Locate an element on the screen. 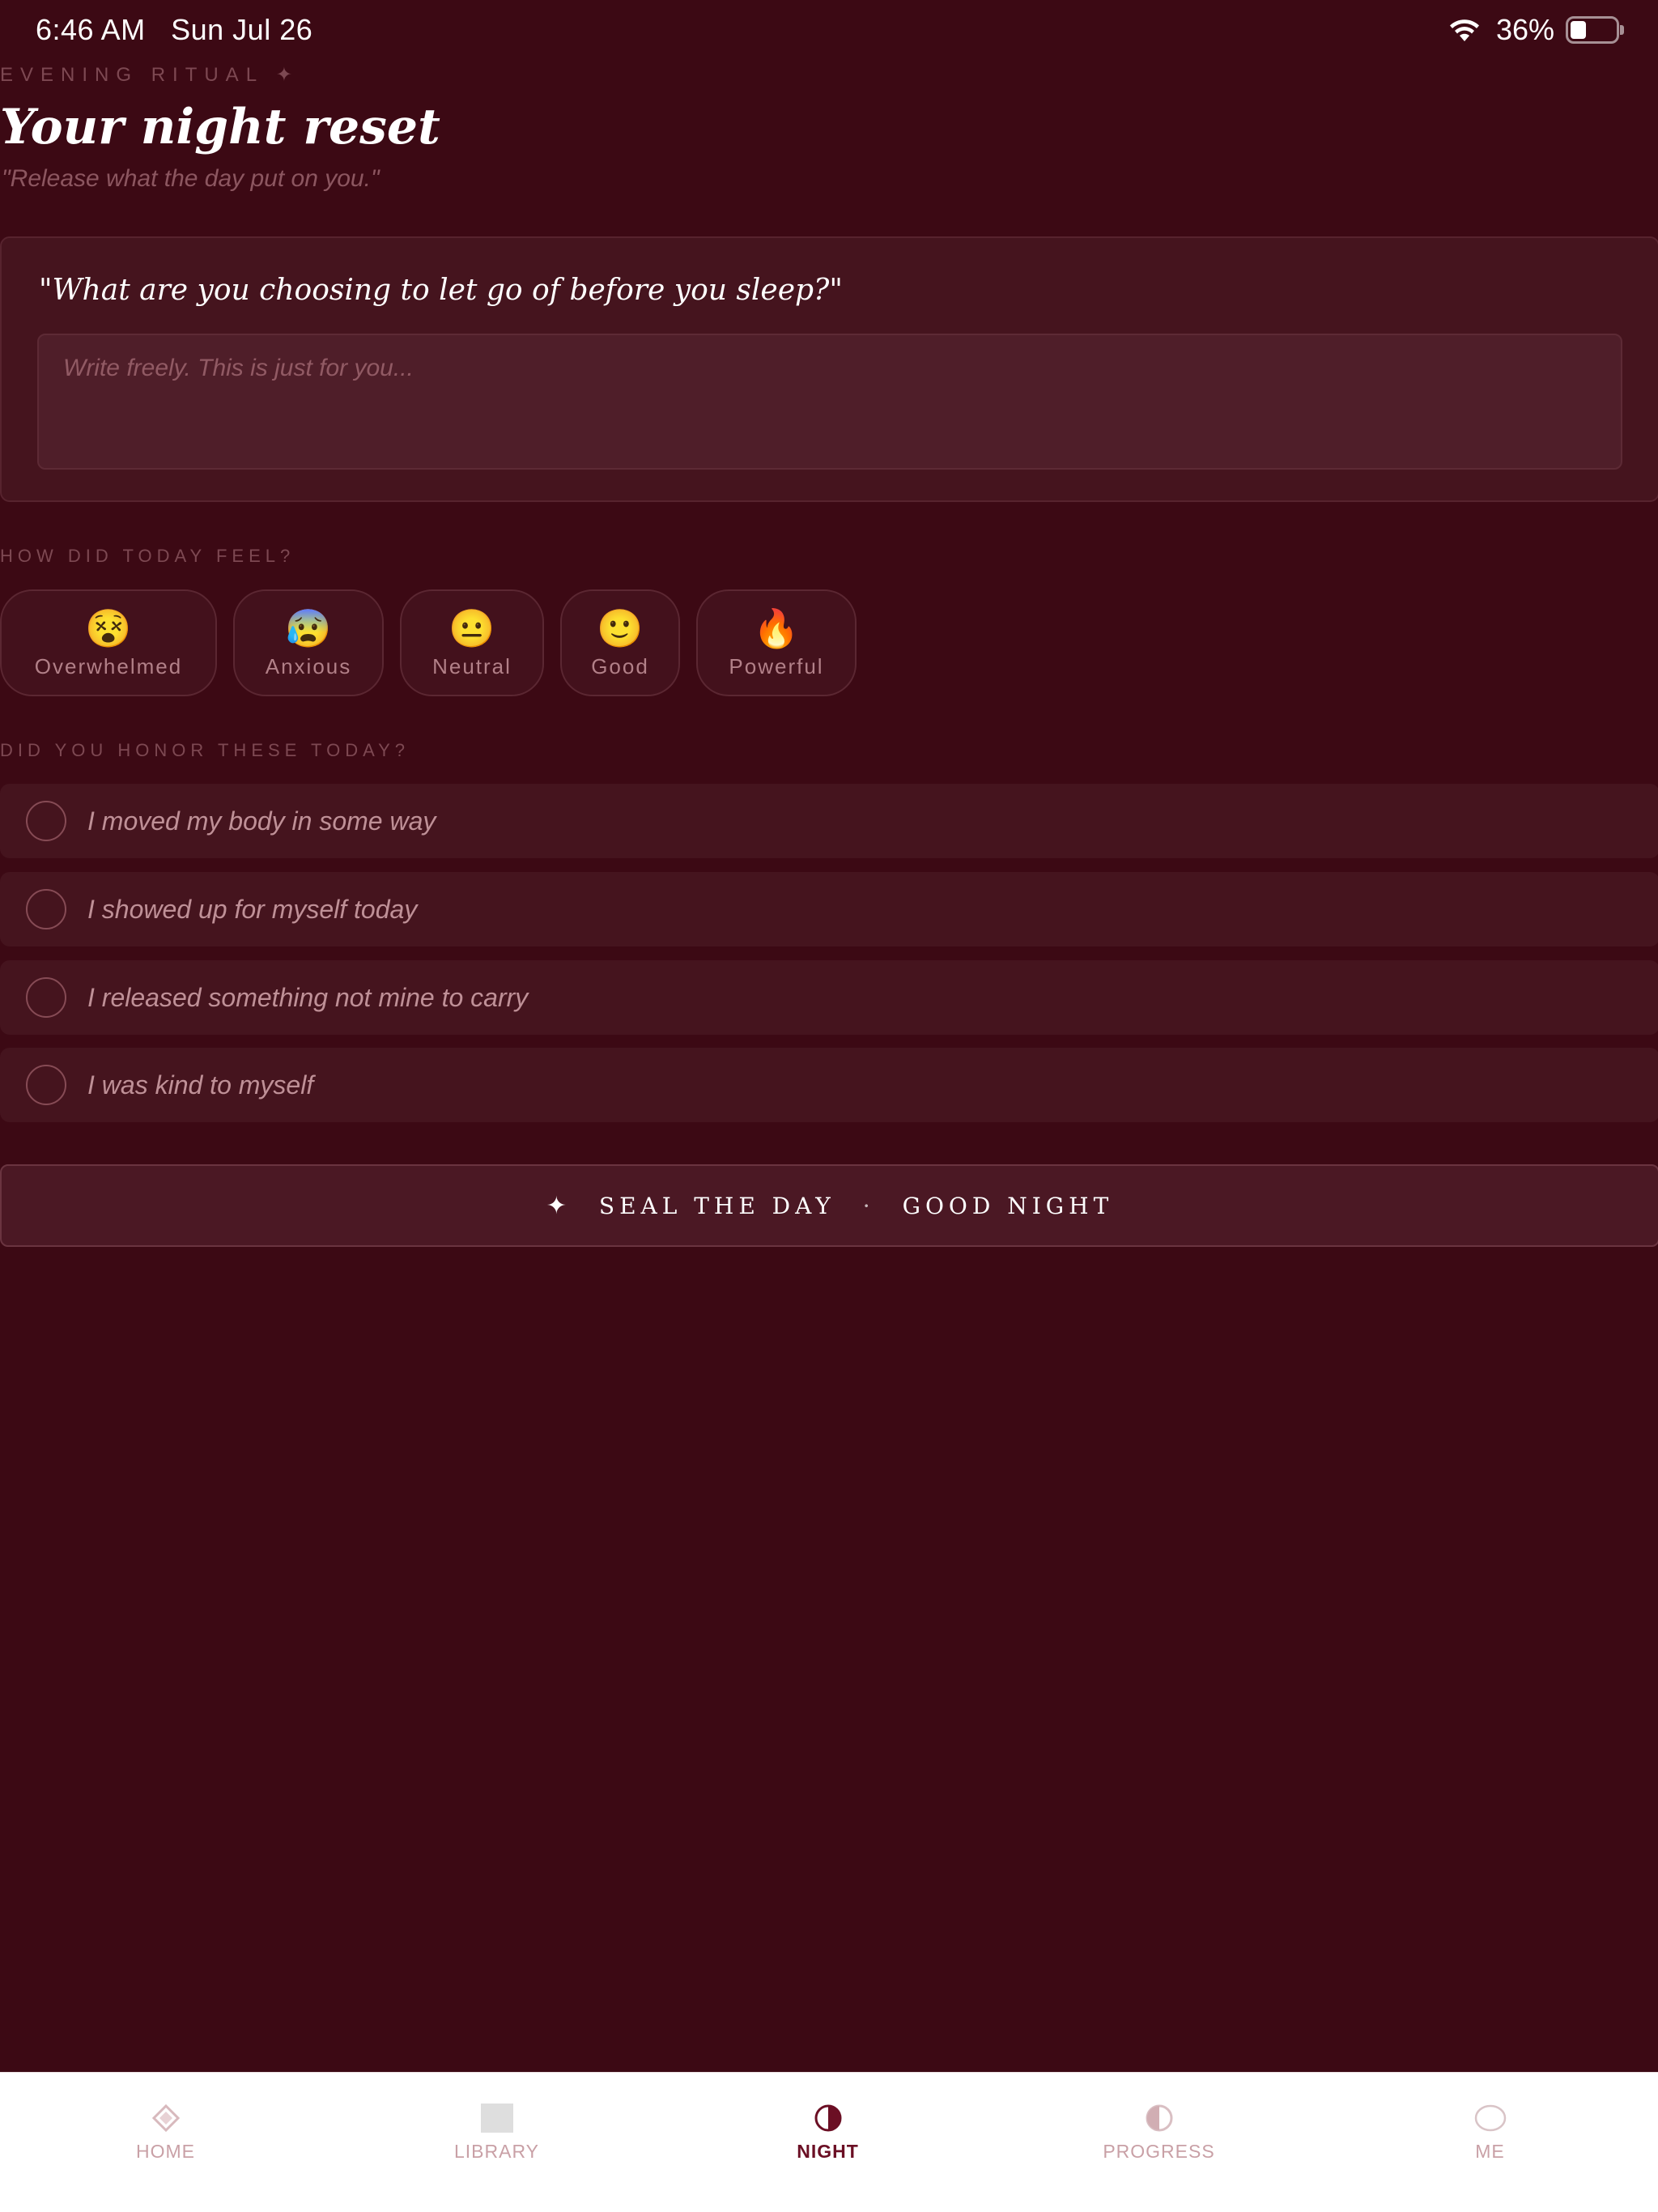  seal-button-label-secondary: GOOD NIGHT is located at coordinates (1008, 1205).